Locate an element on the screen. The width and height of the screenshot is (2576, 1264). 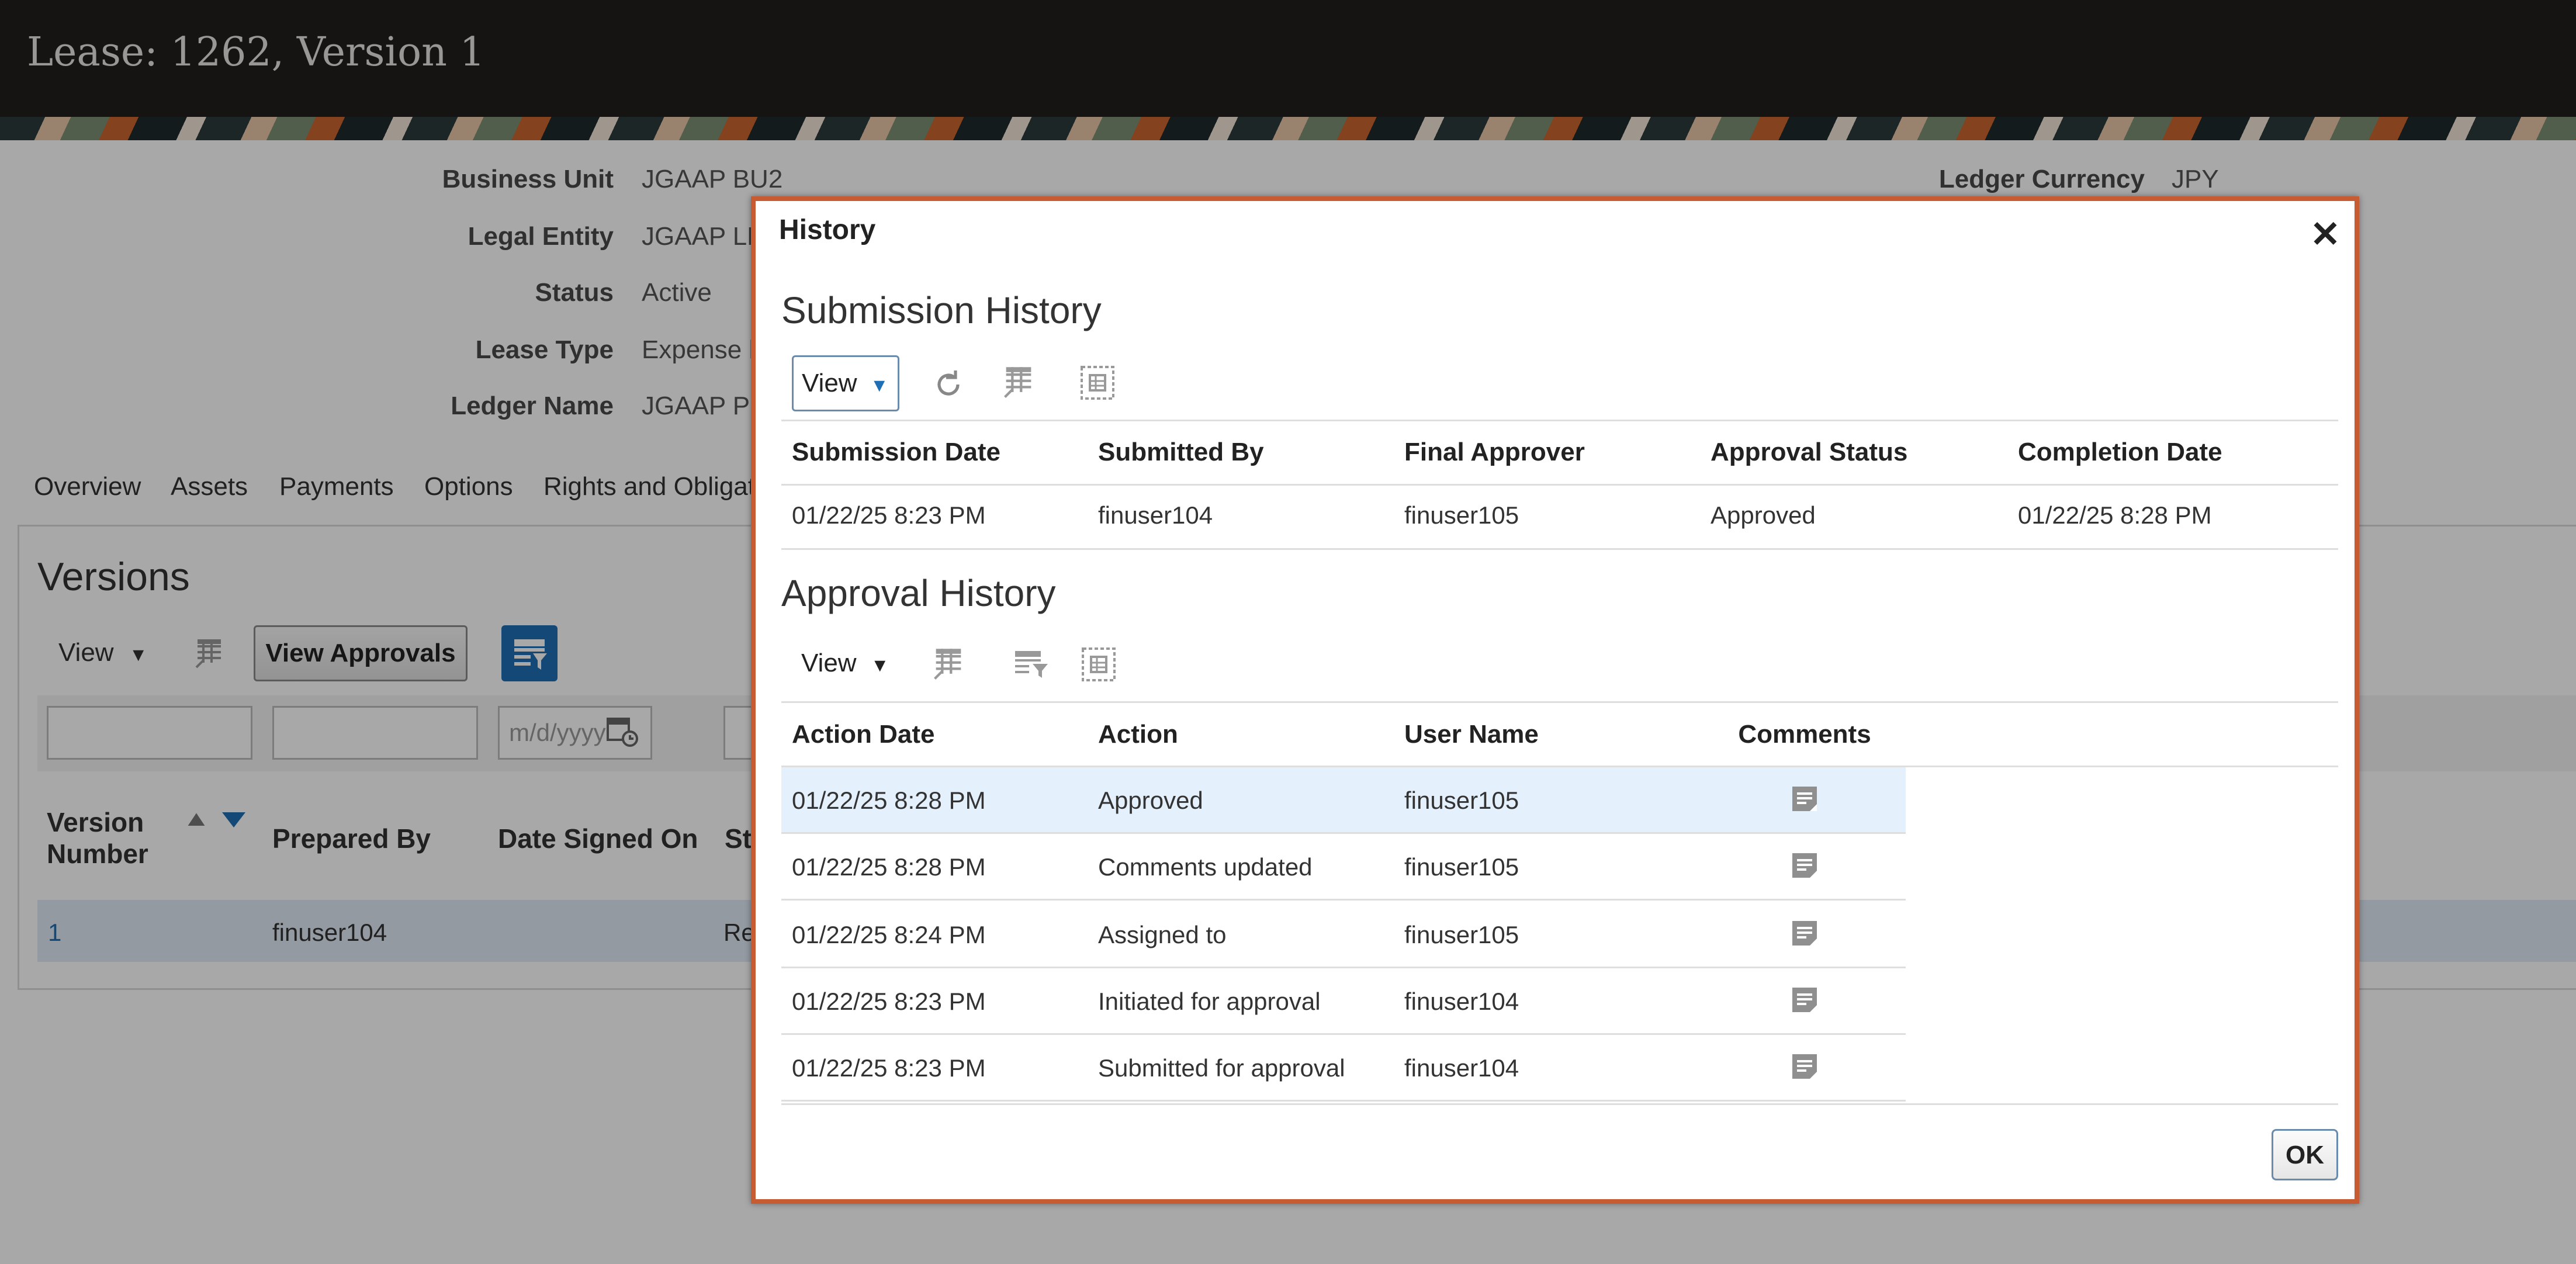
column-action: Action is located at coordinates (1138, 734).